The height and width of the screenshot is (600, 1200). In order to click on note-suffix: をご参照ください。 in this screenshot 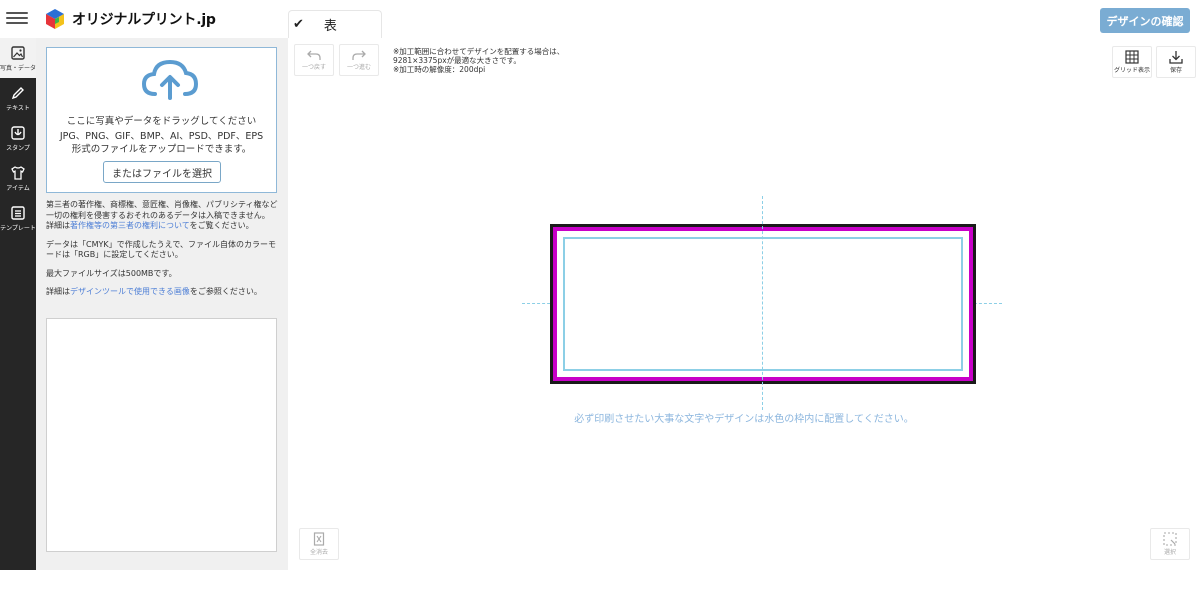, I will do `click(225, 291)`.